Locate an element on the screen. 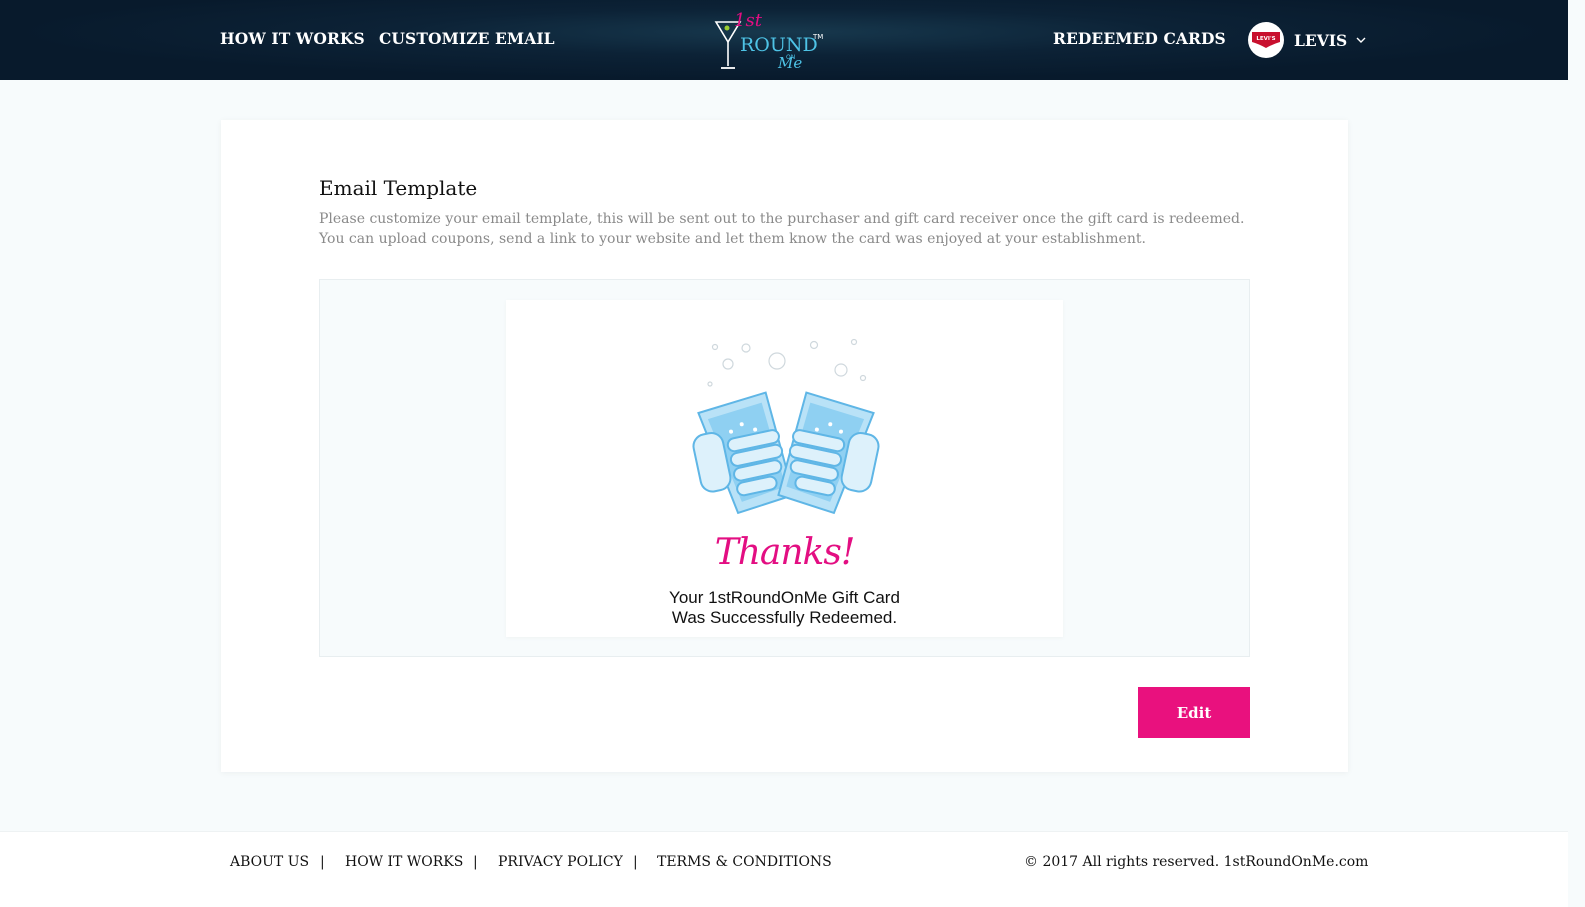 The width and height of the screenshot is (1585, 907). svg-text: 1st is located at coordinates (748, 20).